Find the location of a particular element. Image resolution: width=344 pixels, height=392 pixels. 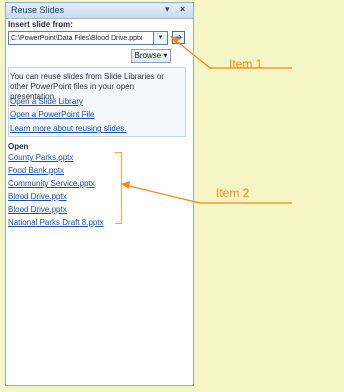

arrowhead-icon is located at coordinates (125, 185).